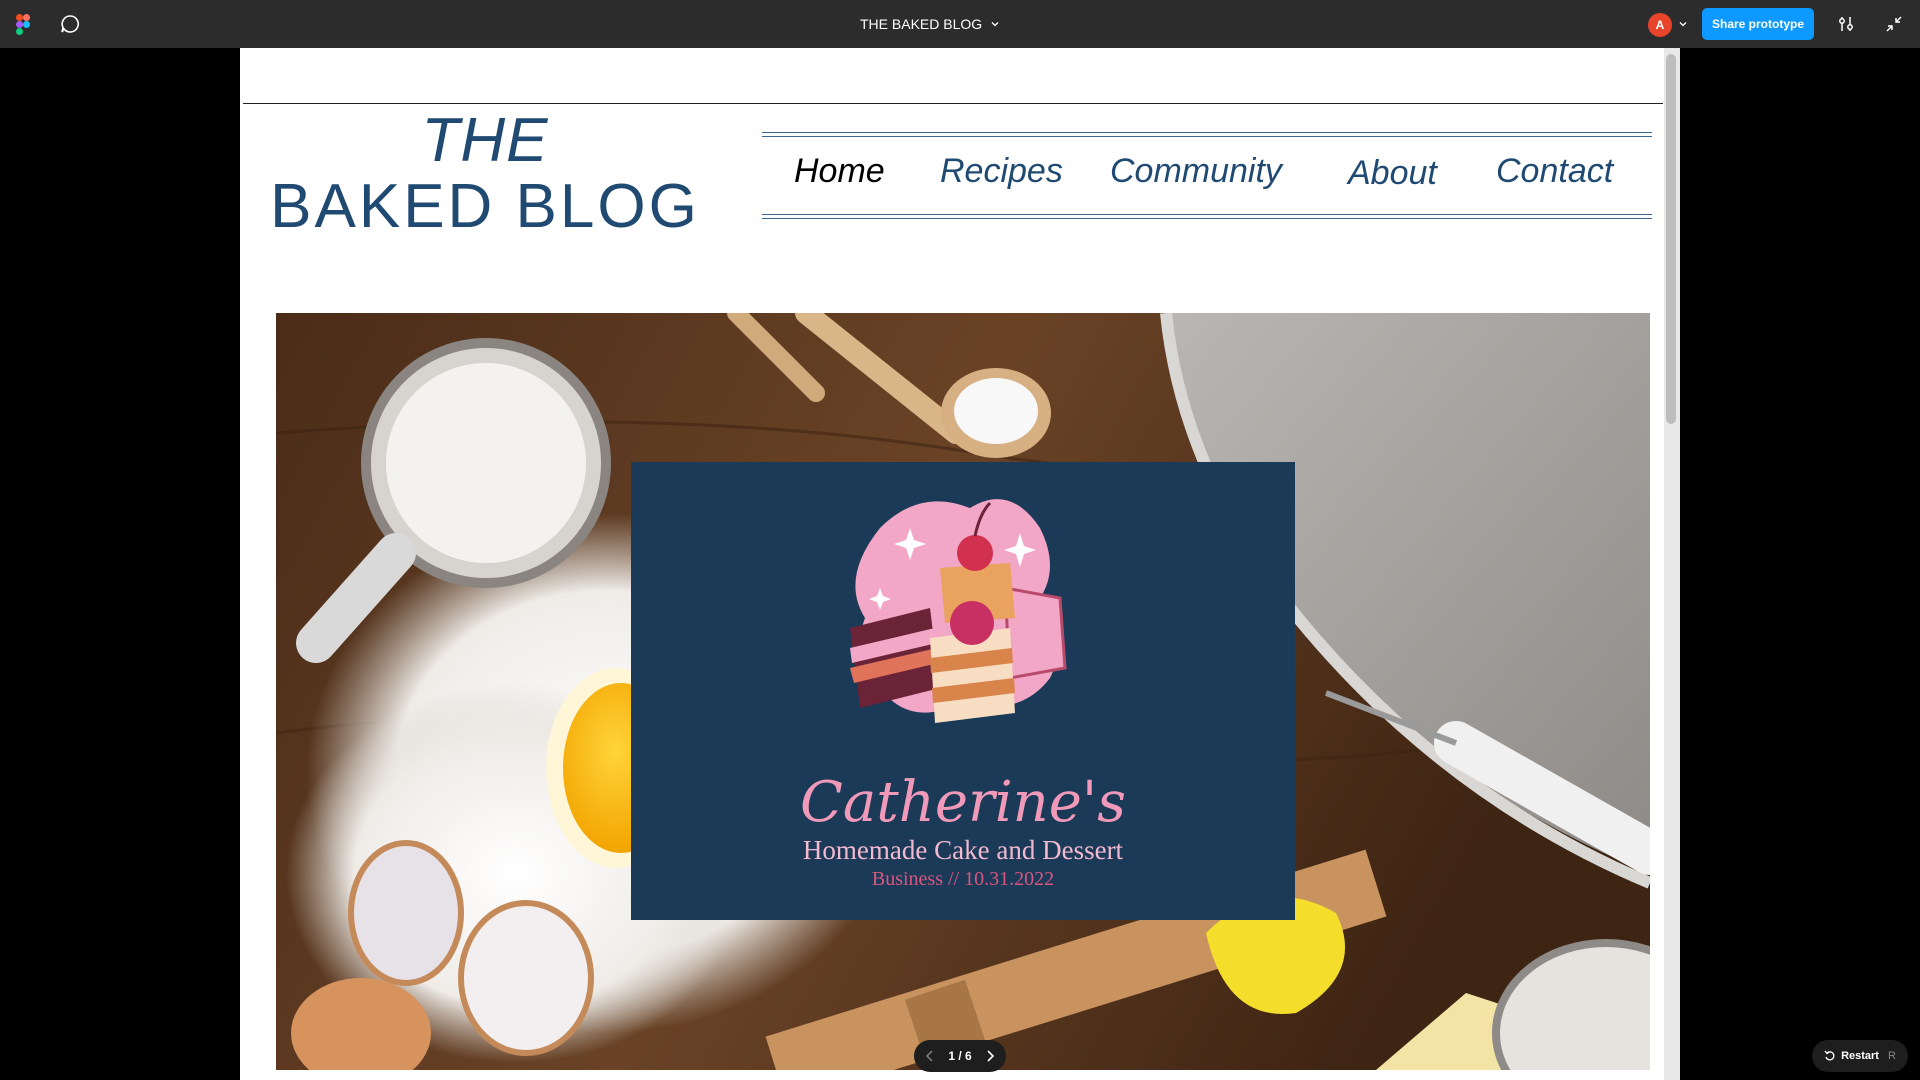 This screenshot has height=1080, width=1920. Describe the element at coordinates (1829, 1055) in the screenshot. I see `restart-icon` at that location.